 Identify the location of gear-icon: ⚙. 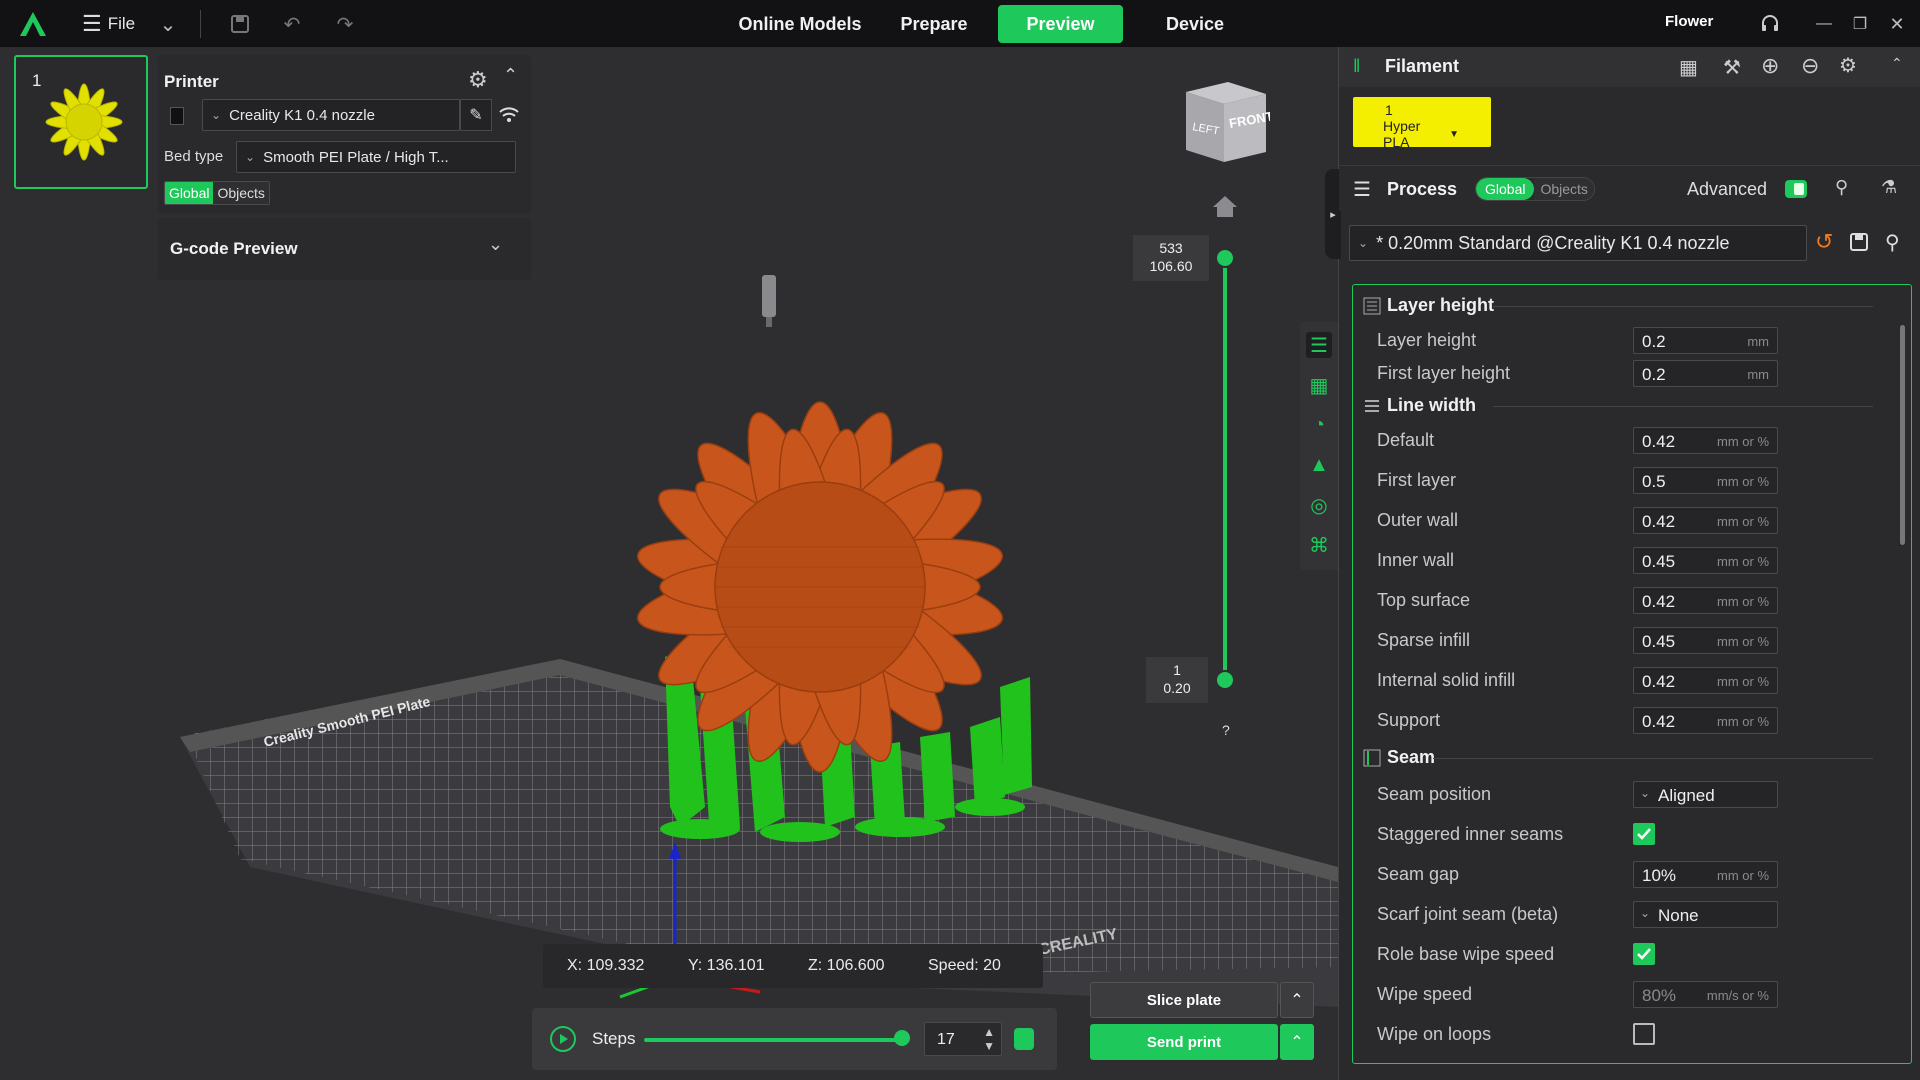
(478, 80).